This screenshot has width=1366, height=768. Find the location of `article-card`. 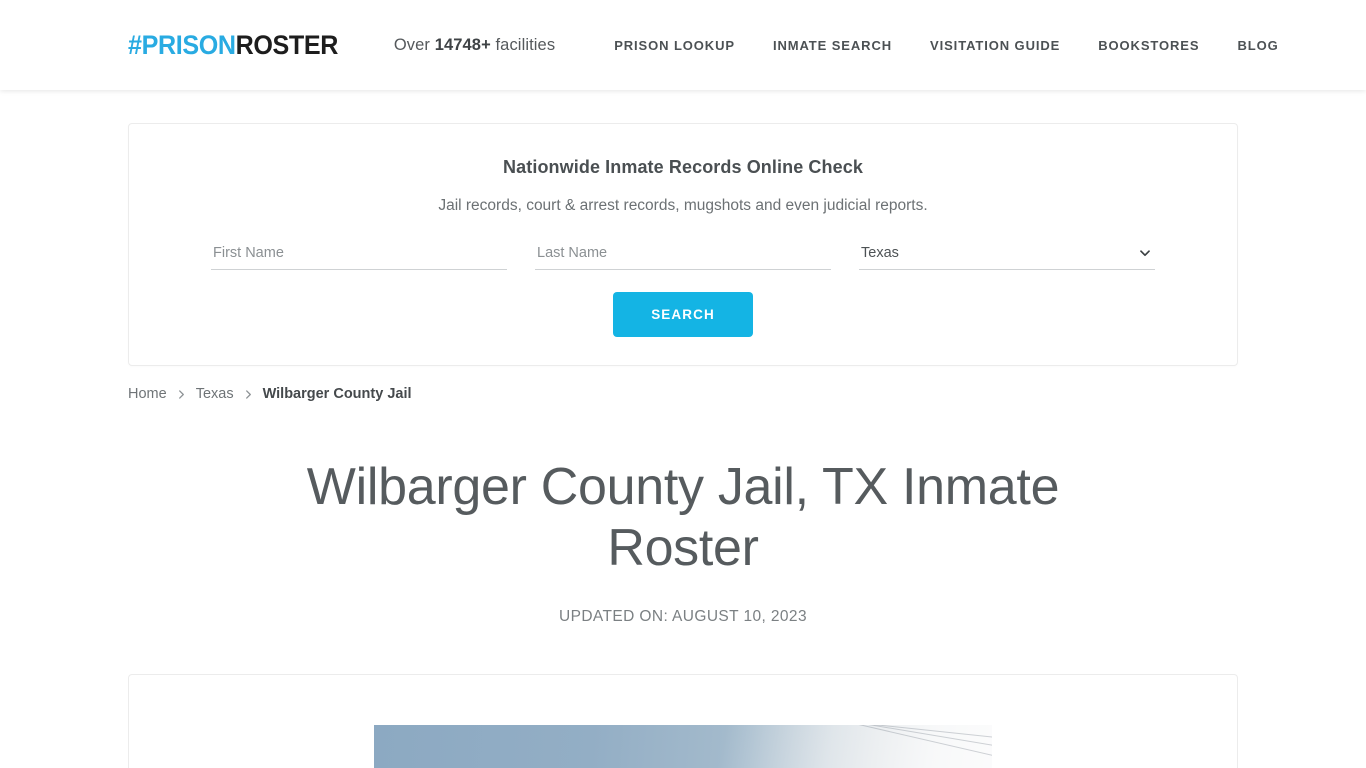

article-card is located at coordinates (683, 720).